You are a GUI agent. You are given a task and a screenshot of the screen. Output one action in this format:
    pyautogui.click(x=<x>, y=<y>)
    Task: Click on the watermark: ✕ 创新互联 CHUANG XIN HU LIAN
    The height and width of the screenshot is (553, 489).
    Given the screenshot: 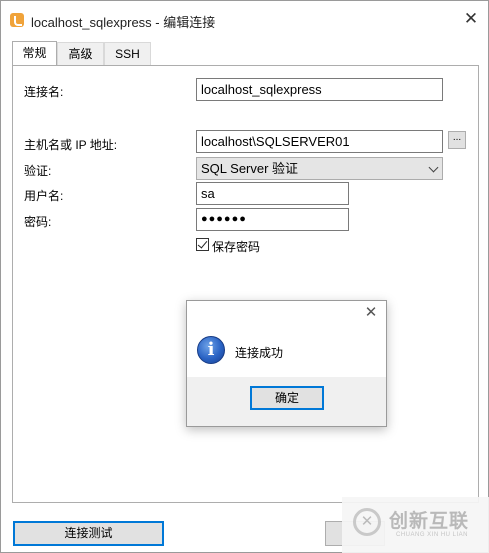 What is the action you would take?
    pyautogui.click(x=415, y=525)
    